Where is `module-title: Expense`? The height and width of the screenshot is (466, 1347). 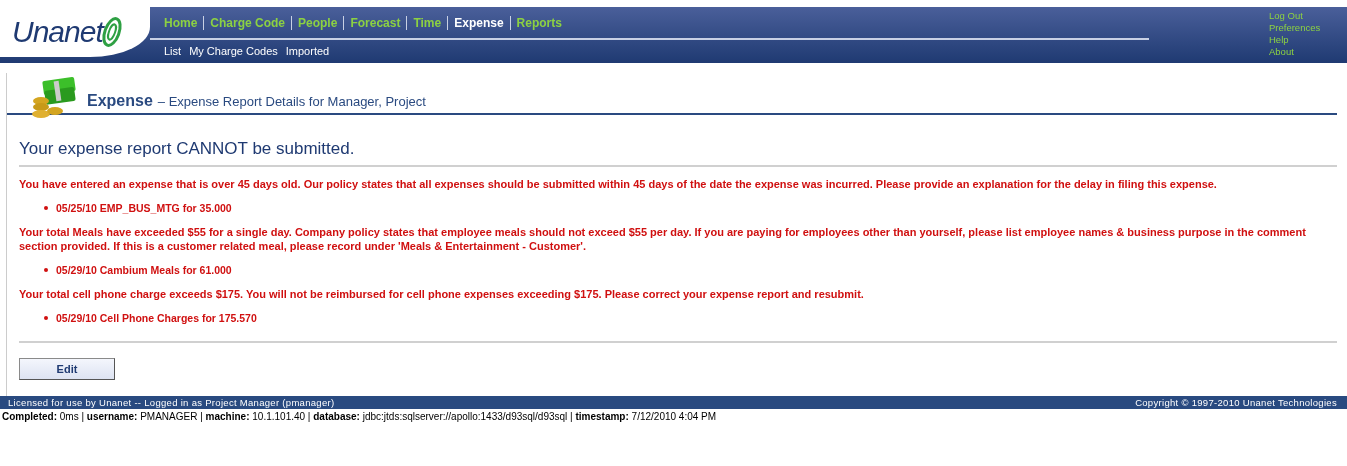 module-title: Expense is located at coordinates (120, 101).